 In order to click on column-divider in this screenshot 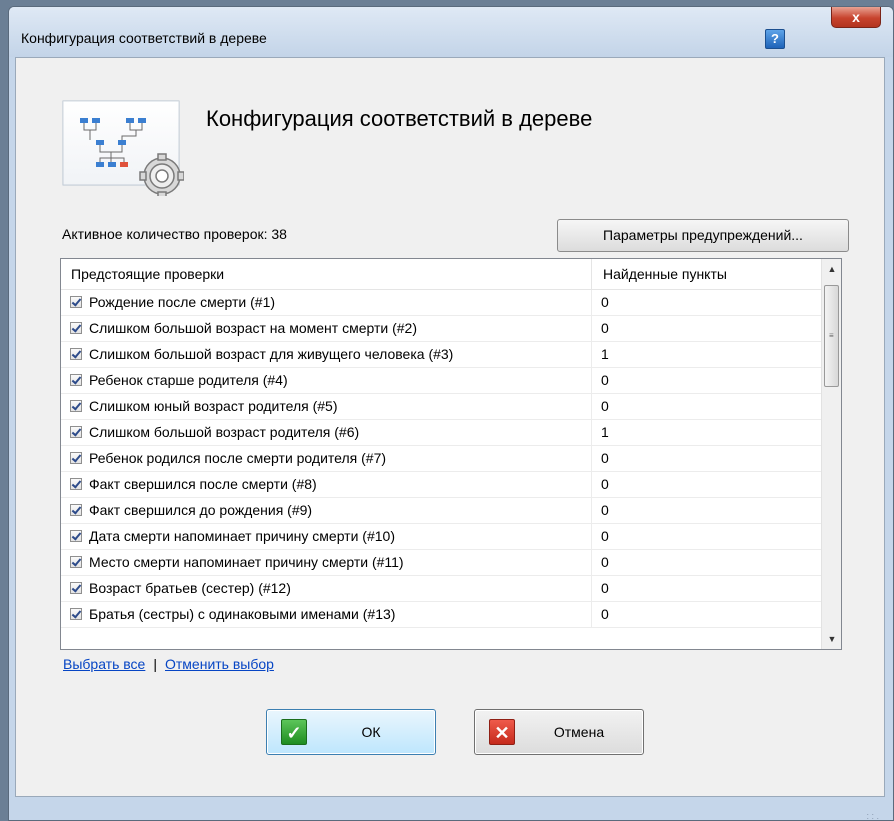, I will do `click(591, 274)`.